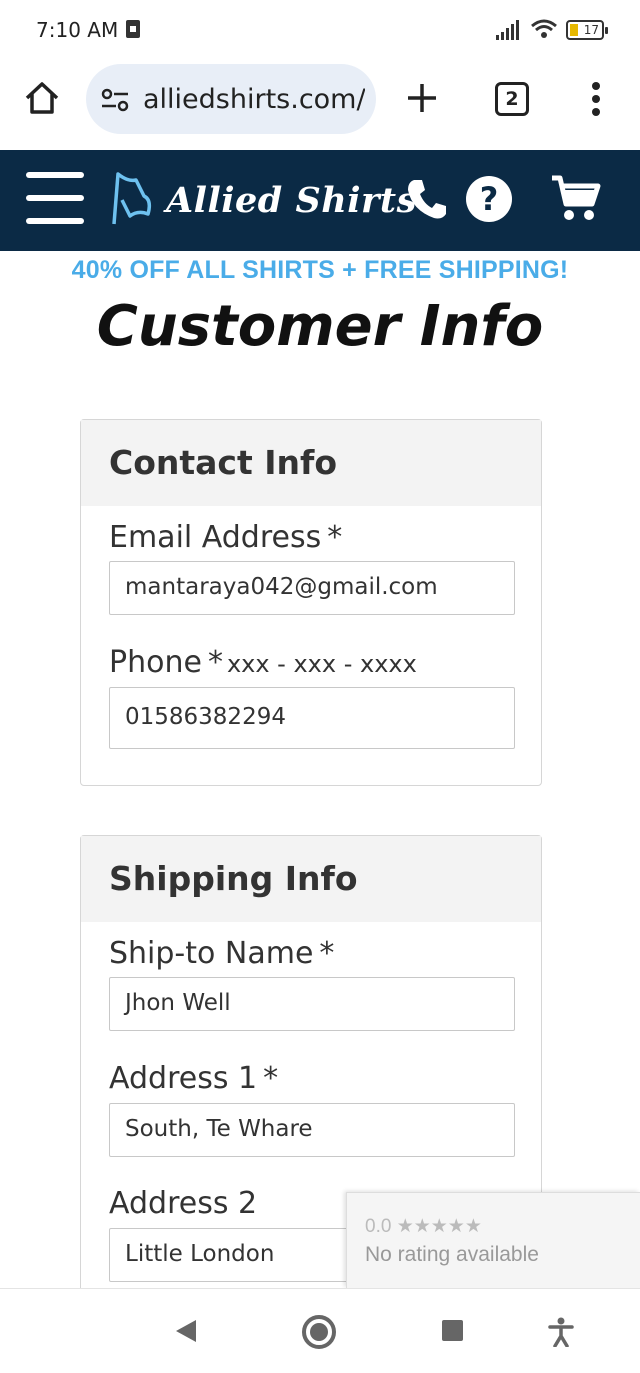 This screenshot has width=640, height=1373. What do you see at coordinates (439, 1226) in the screenshot?
I see `rating-stars-icon: ★★★★★` at bounding box center [439, 1226].